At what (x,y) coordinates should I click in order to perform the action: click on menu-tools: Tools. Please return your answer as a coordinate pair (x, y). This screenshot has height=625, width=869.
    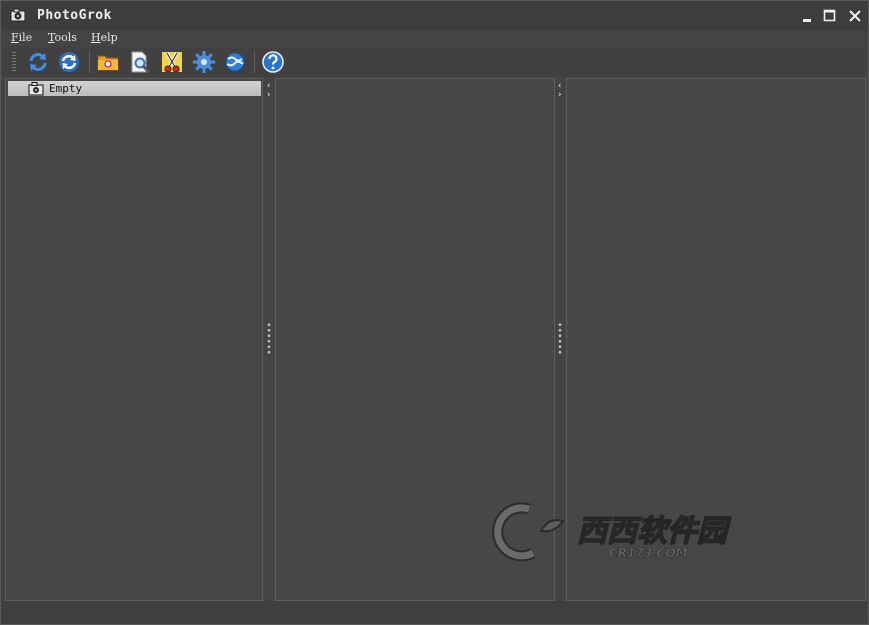
    Looking at the image, I should click on (62, 37).